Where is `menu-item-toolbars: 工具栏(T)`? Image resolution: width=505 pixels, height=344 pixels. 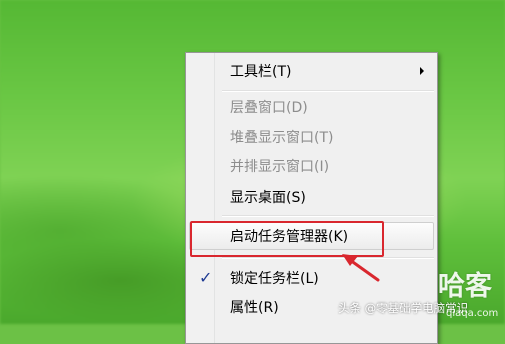 menu-item-toolbars: 工具栏(T) is located at coordinates (311, 71).